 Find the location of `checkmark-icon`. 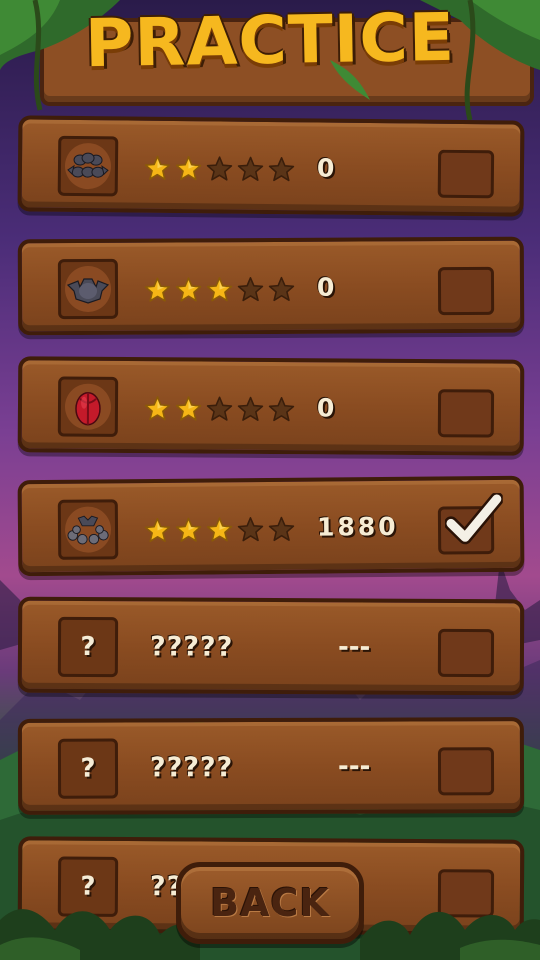

checkmark-icon is located at coordinates (474, 518).